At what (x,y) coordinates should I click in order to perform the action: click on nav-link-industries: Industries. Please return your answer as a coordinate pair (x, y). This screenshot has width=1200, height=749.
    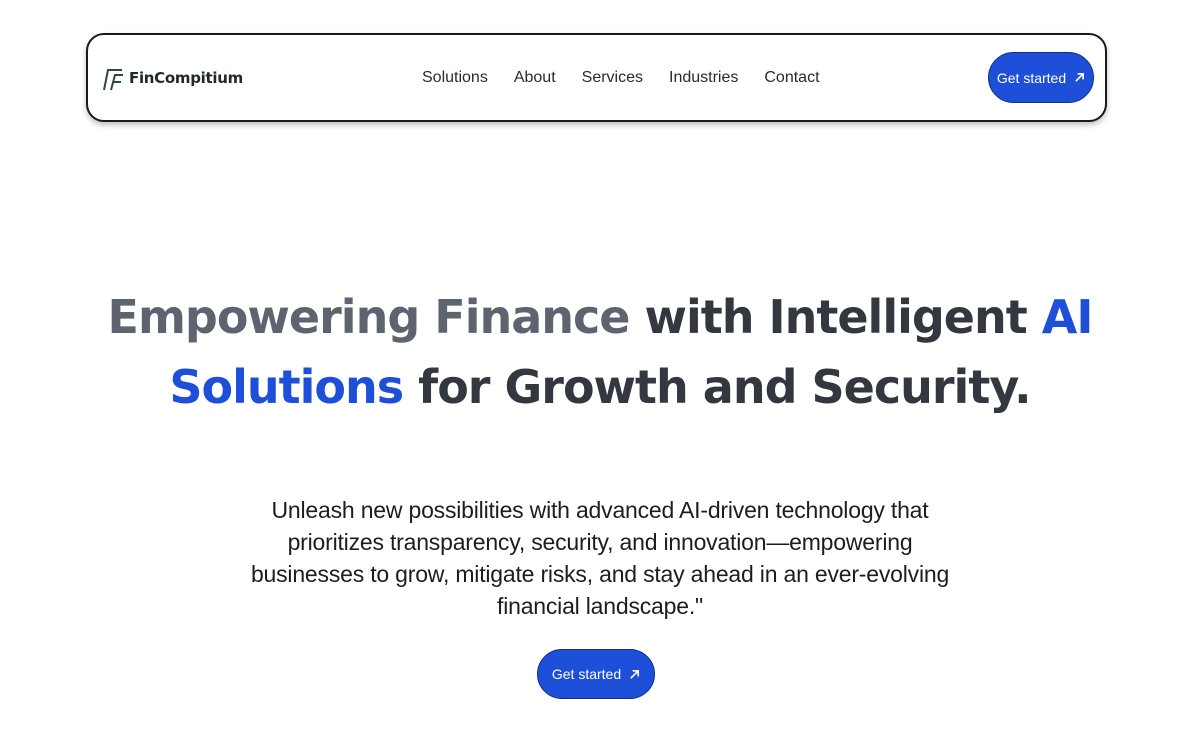
    Looking at the image, I should click on (703, 78).